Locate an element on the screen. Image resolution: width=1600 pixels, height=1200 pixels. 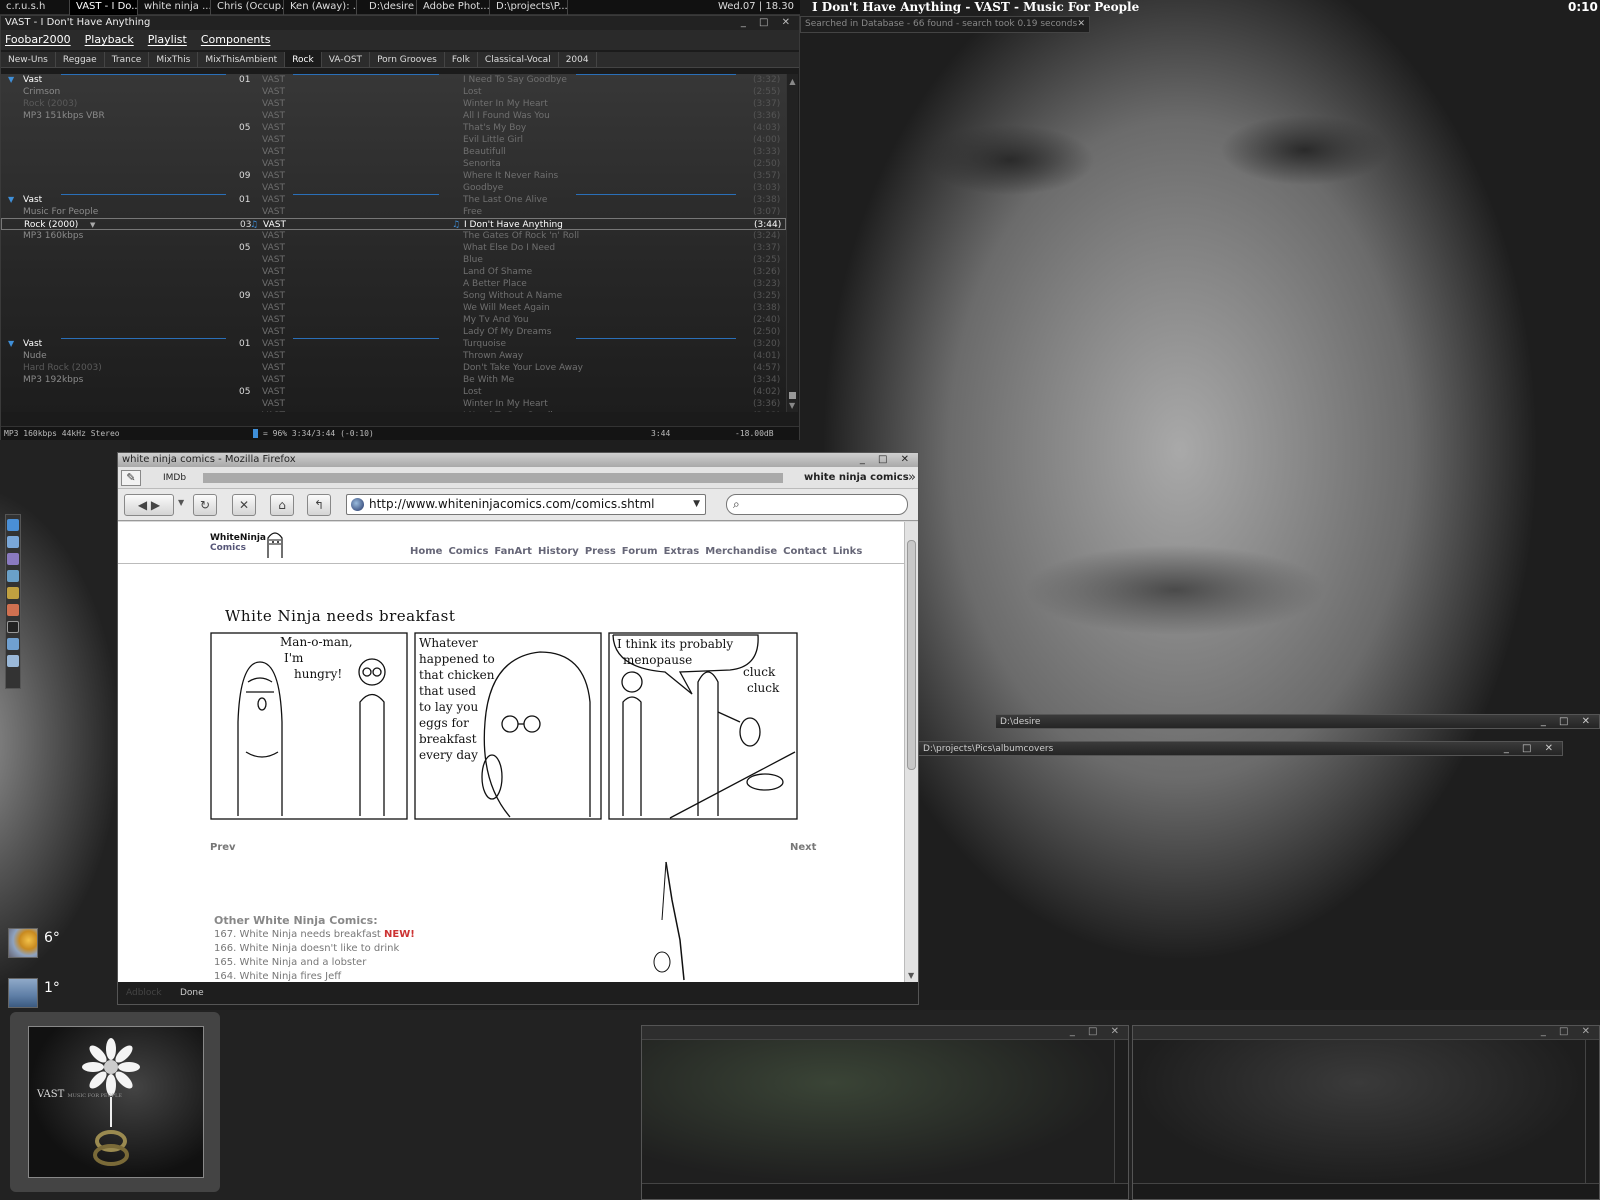
playlist-row: VAST Winter In My Heart (3:36) is located at coordinates (393, 404).